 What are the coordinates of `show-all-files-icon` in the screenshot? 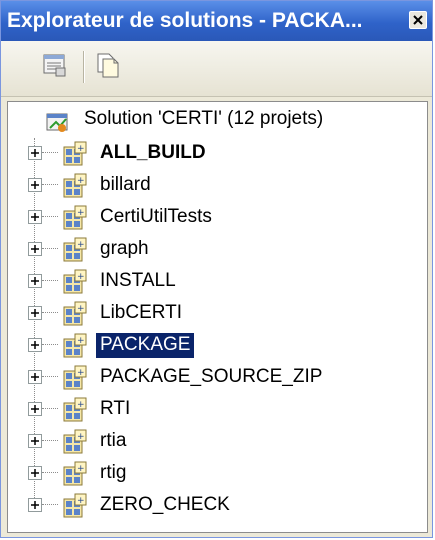 It's located at (107, 67).